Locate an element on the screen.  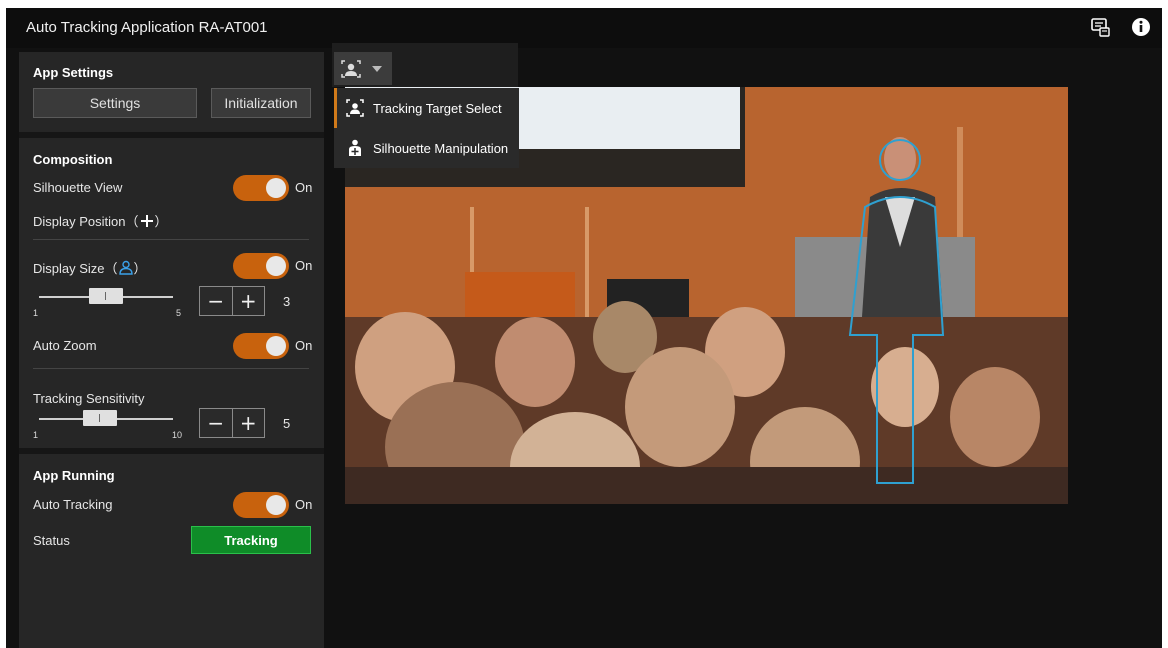
silhouette-view-state: On is located at coordinates (304, 187).